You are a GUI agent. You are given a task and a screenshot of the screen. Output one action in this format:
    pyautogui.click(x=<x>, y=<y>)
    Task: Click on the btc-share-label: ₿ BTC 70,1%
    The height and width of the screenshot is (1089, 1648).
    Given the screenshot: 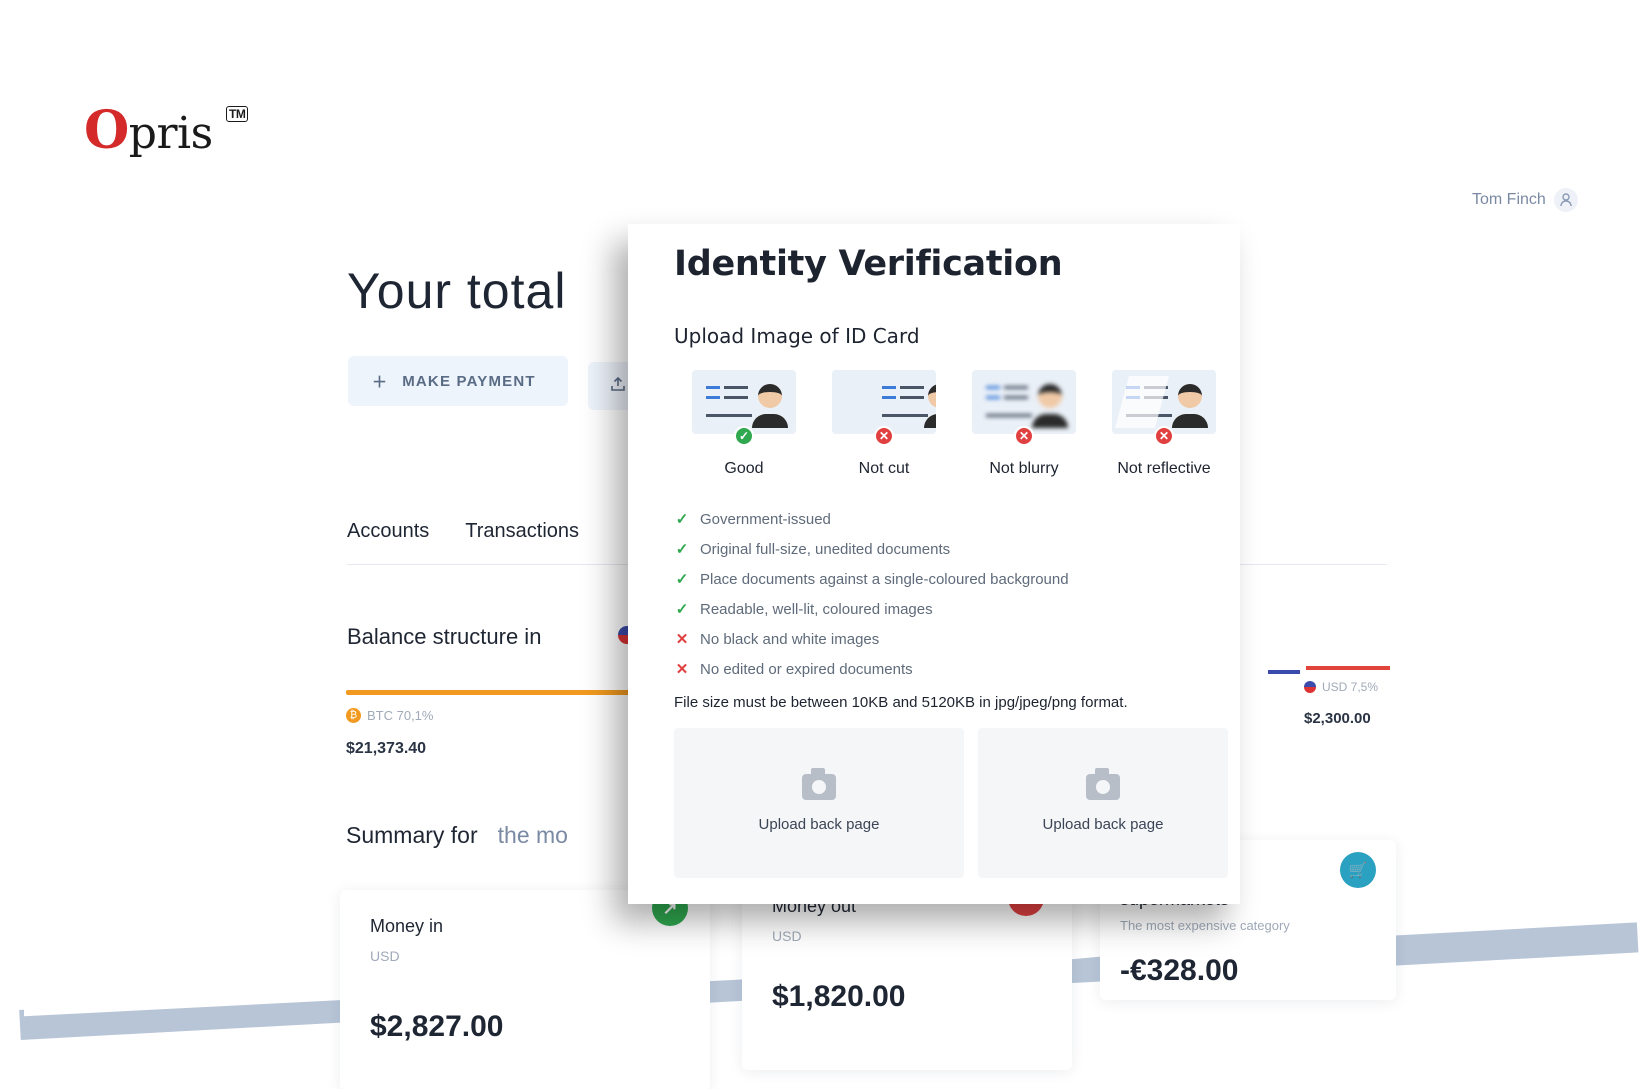 What is the action you would take?
    pyautogui.click(x=389, y=715)
    